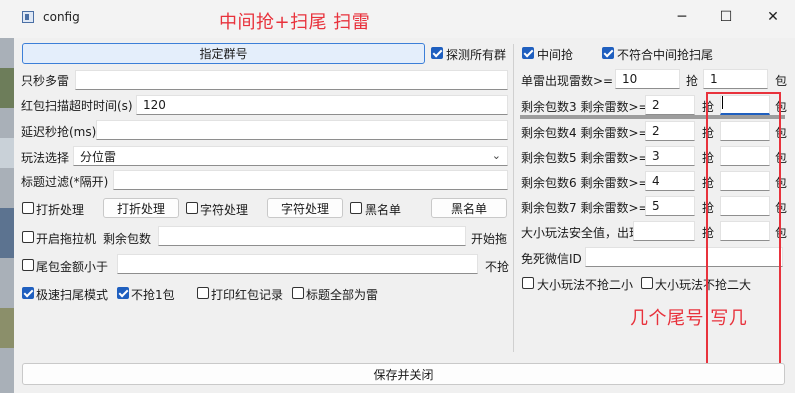 Image resolution: width=795 pixels, height=393 pixels. Describe the element at coordinates (581, 233) in the screenshot. I see `rule-row-label: 大小玩法安全值，出现` at that location.